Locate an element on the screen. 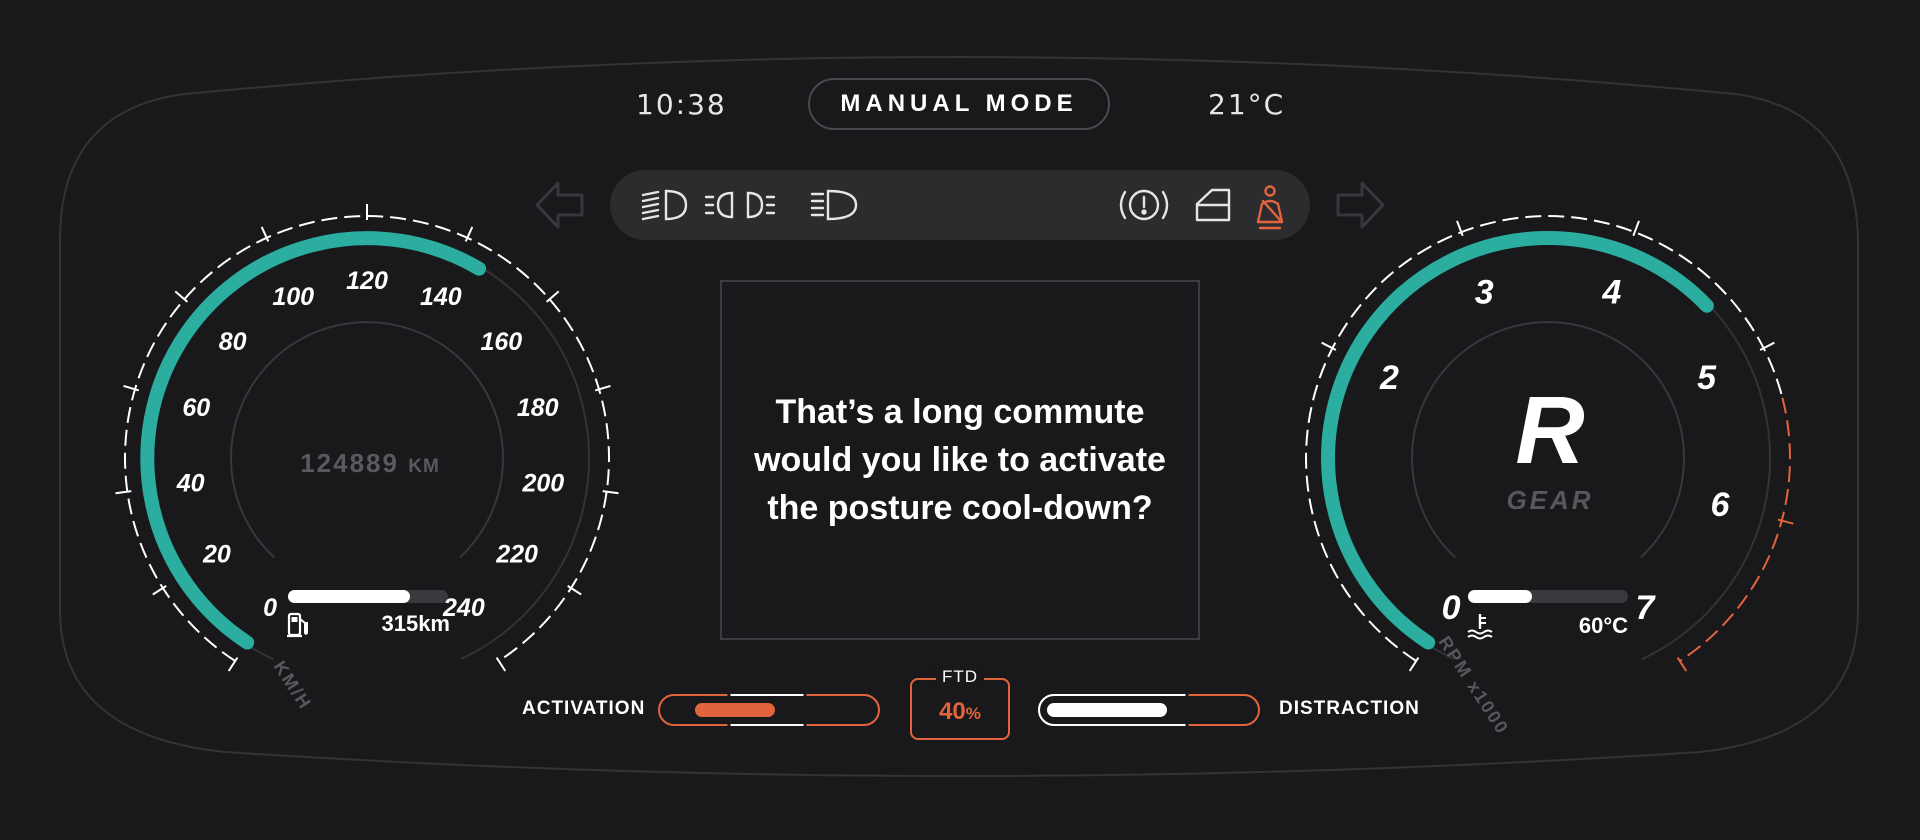  coolant-temperature-value: 60°C is located at coordinates (1603, 625).